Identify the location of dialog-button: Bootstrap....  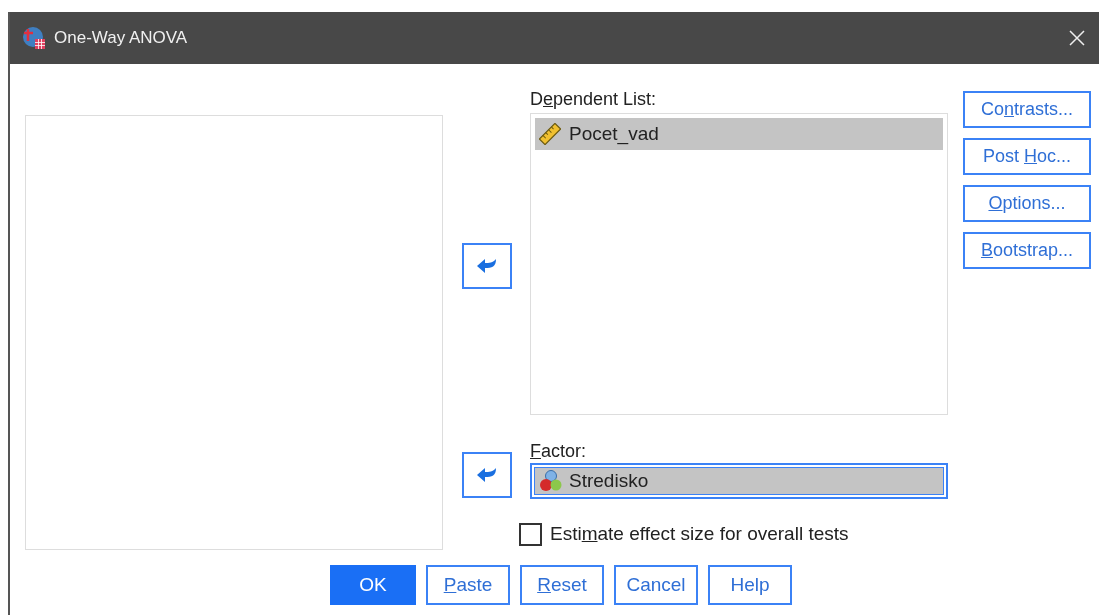
(1027, 250).